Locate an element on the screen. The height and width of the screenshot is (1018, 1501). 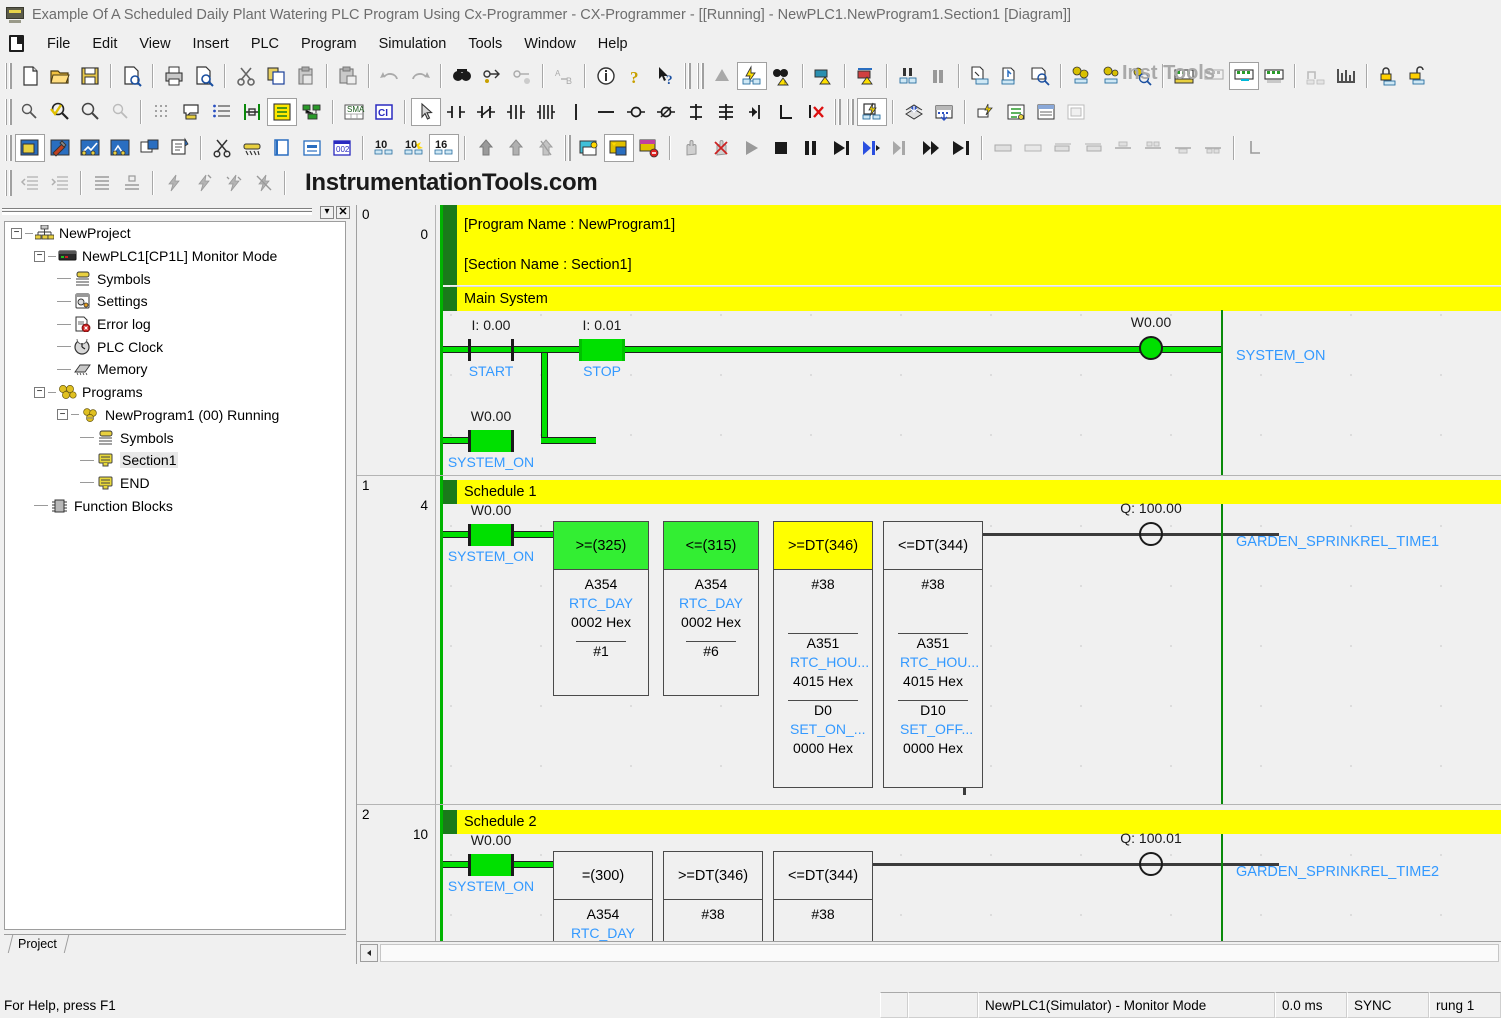
cut-insert-icon is located at coordinates (222, 148).